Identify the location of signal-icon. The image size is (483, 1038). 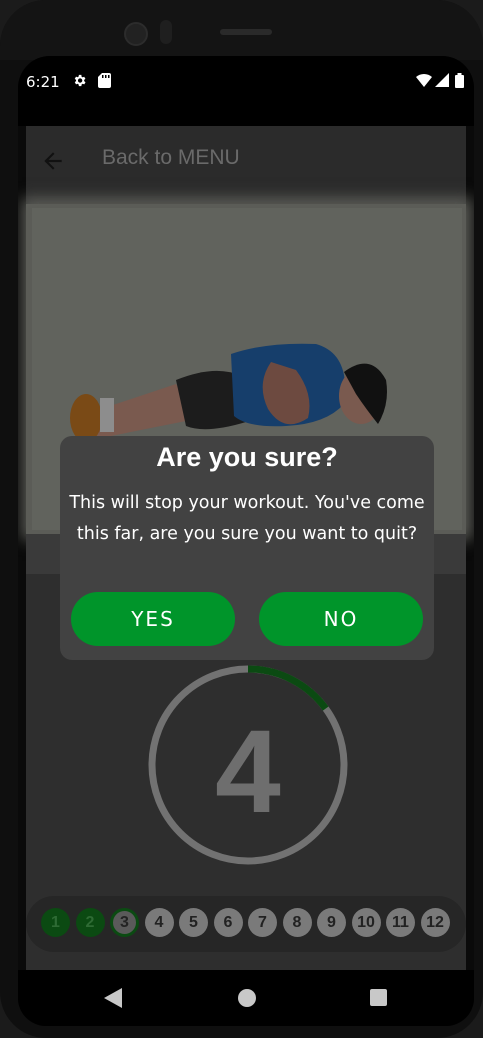
(442, 80).